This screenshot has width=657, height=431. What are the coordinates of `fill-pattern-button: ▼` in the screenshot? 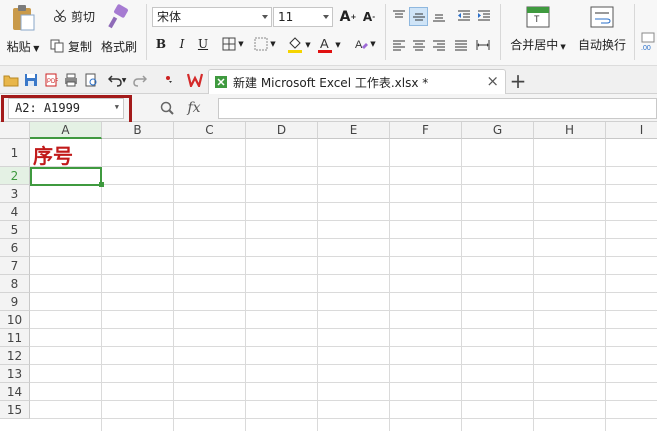 It's located at (265, 44).